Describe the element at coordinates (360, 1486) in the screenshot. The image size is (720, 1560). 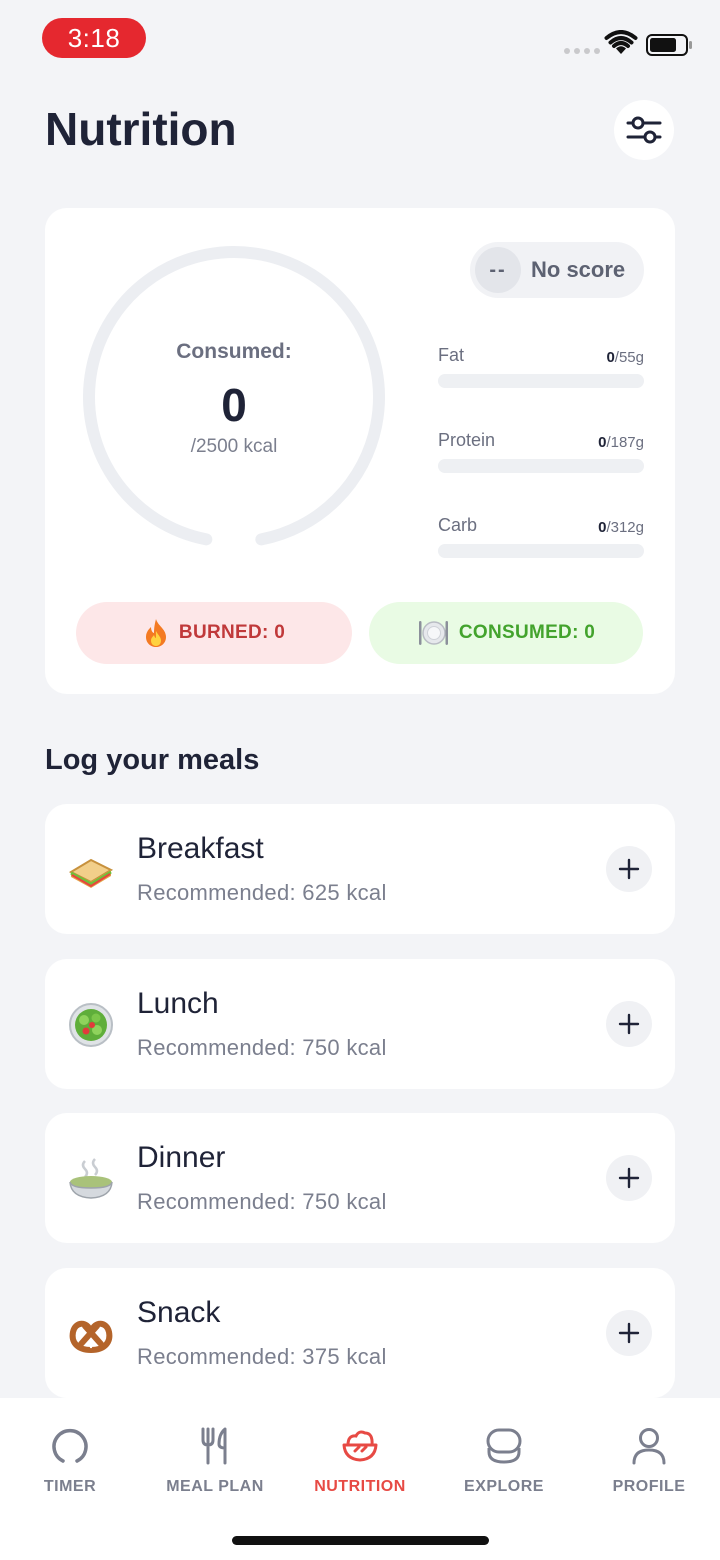
I see `nav-label: NUTRITION` at that location.